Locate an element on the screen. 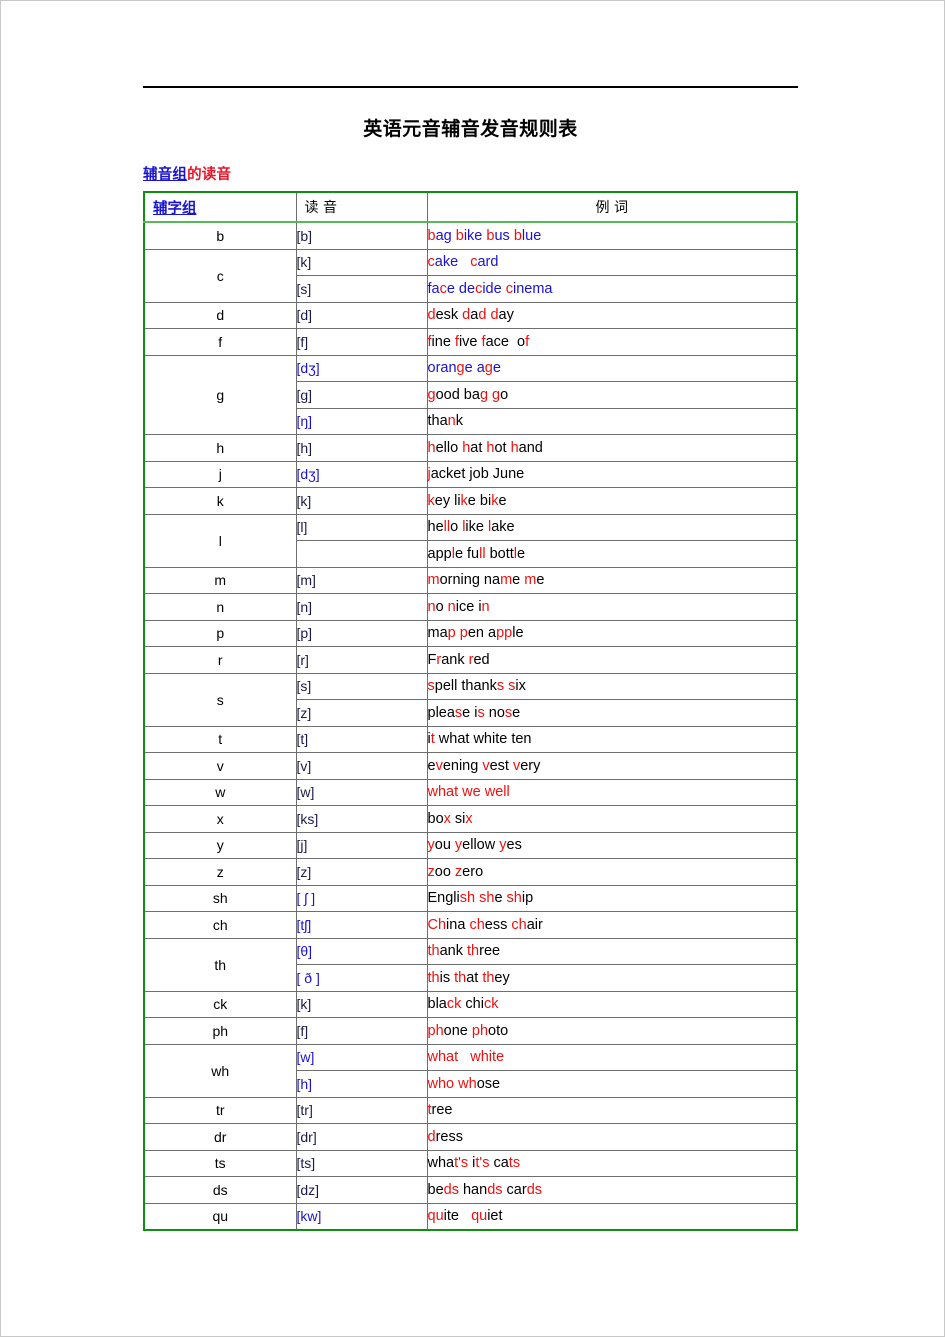  letter-group-cell: m is located at coordinates (220, 580).